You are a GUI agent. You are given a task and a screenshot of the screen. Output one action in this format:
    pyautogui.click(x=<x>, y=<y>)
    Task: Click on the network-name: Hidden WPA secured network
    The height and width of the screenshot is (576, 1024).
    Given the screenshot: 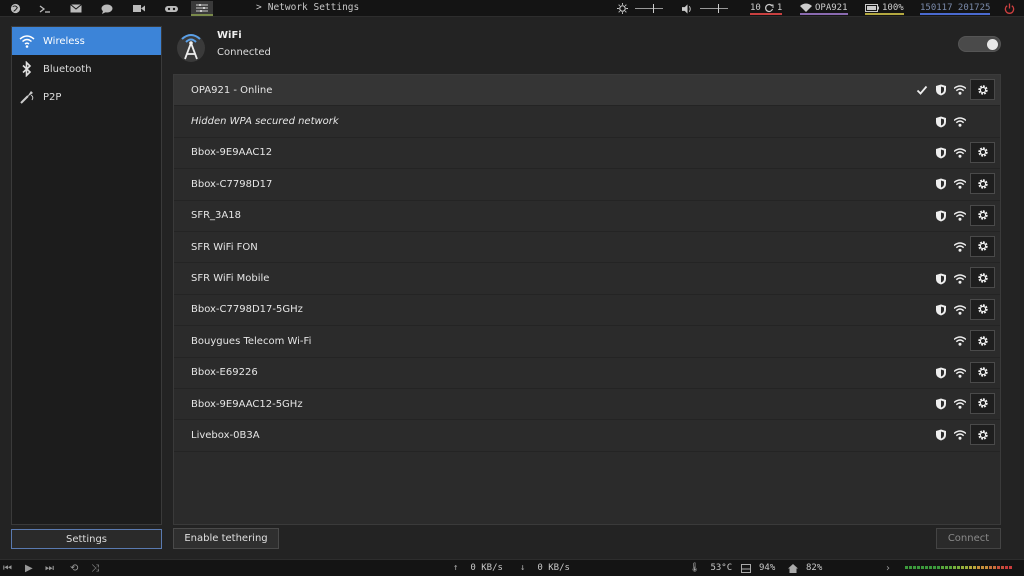 What is the action you would take?
    pyautogui.click(x=265, y=122)
    